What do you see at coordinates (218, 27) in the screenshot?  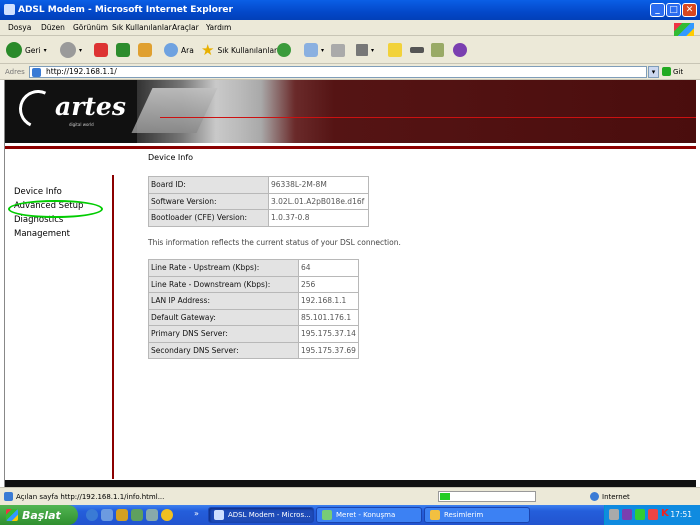 I see `menu-help: Yardım` at bounding box center [218, 27].